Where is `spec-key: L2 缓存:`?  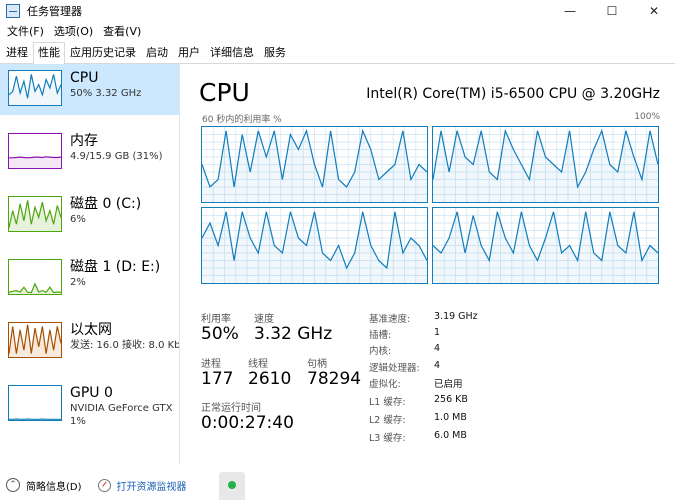 spec-key: L2 缓存: is located at coordinates (387, 420).